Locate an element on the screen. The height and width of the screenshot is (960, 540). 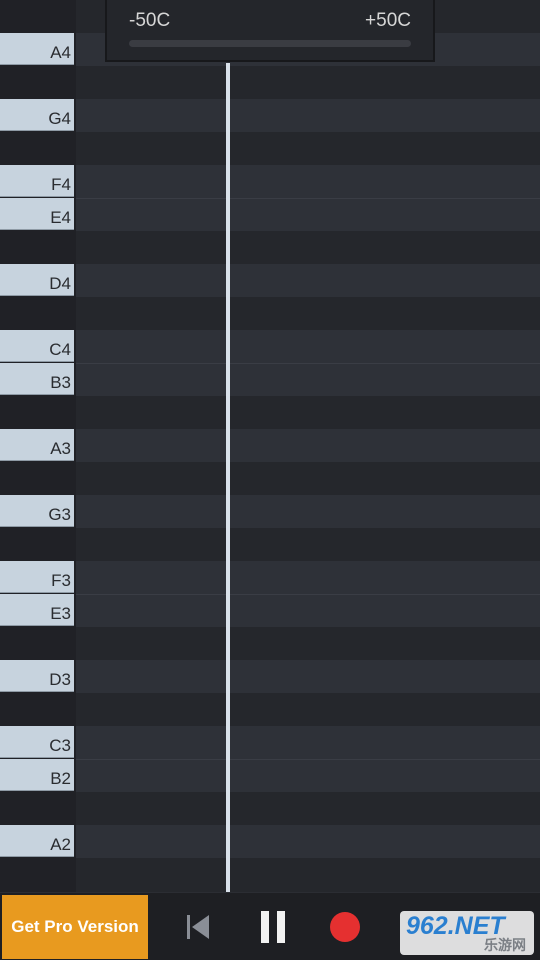
pause-icon is located at coordinates (273, 927).